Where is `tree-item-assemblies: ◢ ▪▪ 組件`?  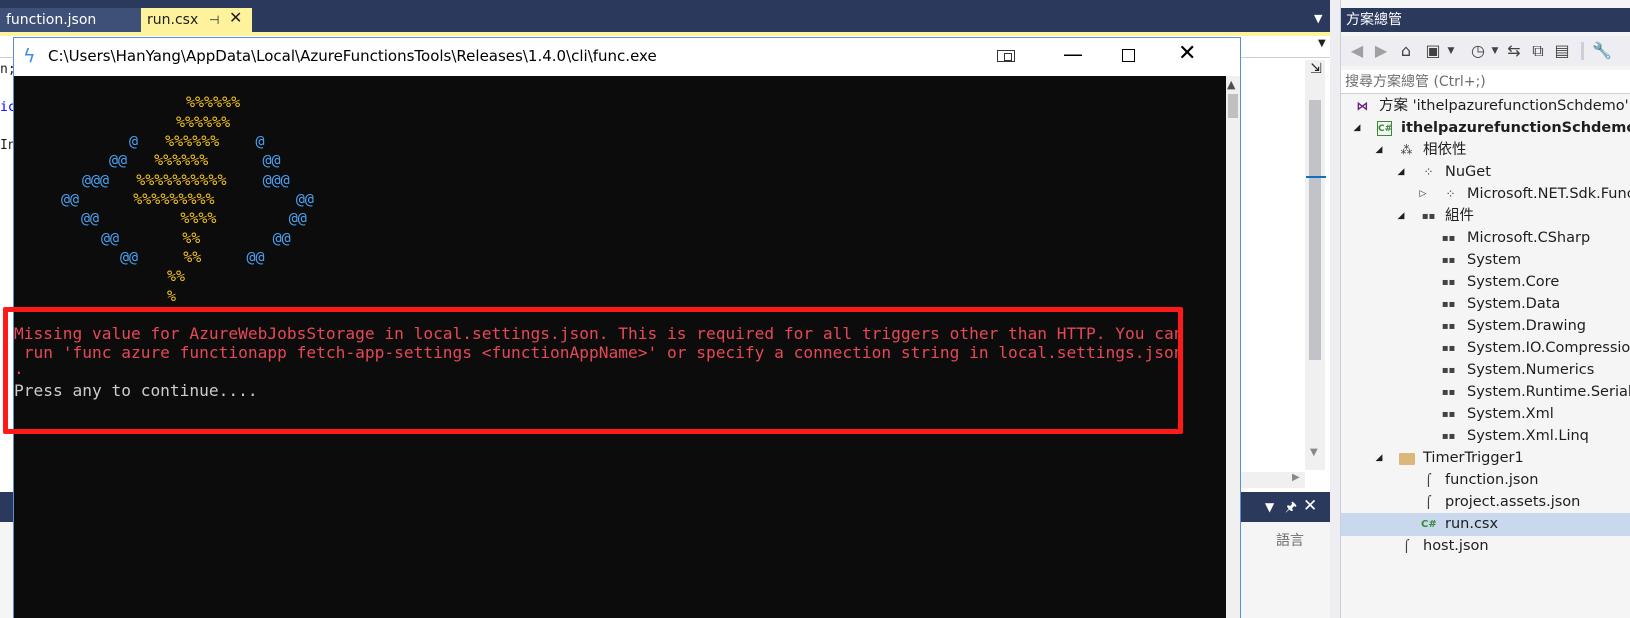 tree-item-assemblies: ◢ ▪▪ 組件 is located at coordinates (1485, 216).